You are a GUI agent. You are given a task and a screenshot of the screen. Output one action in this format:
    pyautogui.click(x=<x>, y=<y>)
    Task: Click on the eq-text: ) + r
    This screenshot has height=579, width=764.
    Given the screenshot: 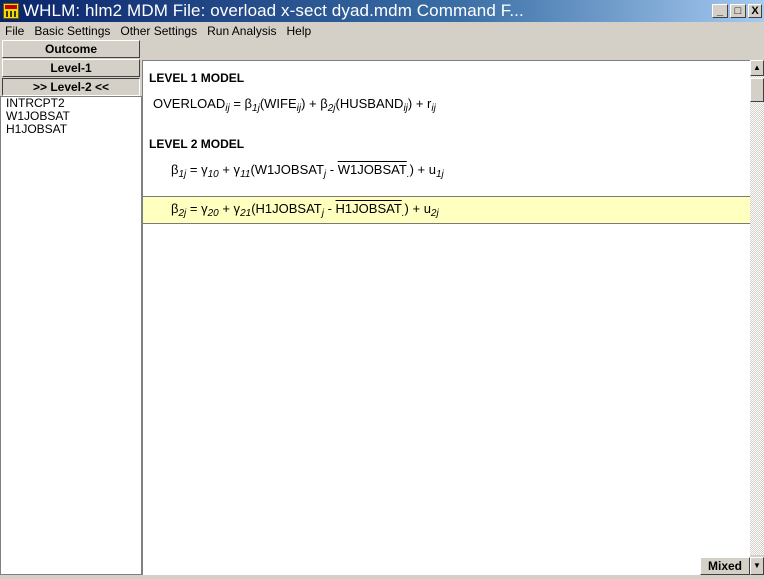 What is the action you would take?
    pyautogui.click(x=419, y=103)
    